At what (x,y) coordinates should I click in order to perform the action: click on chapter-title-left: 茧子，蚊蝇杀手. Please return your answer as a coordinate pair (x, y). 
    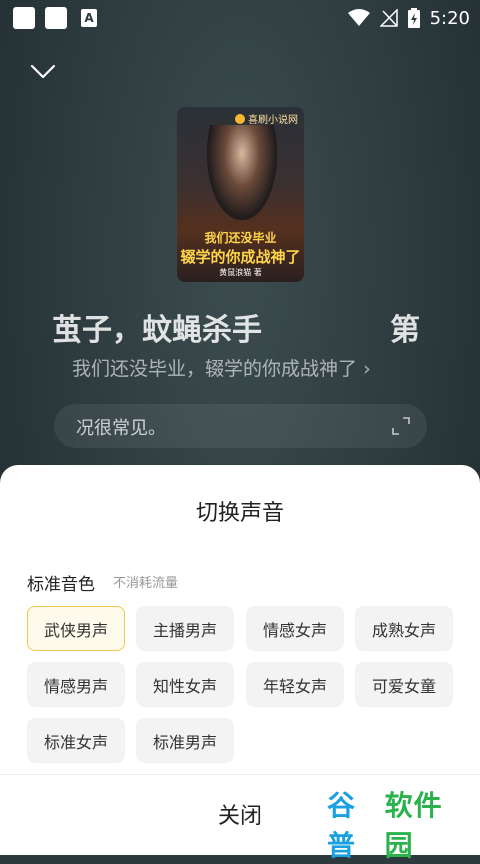
    Looking at the image, I should click on (157, 330).